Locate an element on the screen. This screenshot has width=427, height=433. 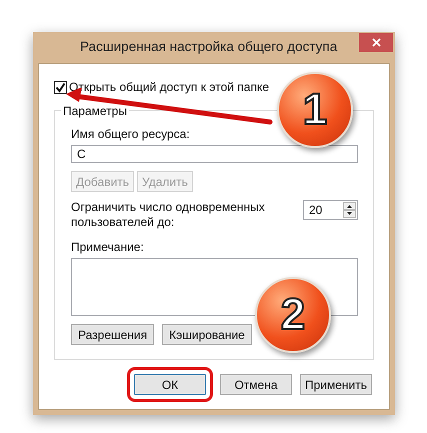
apply-button: Применить is located at coordinates (336, 384).